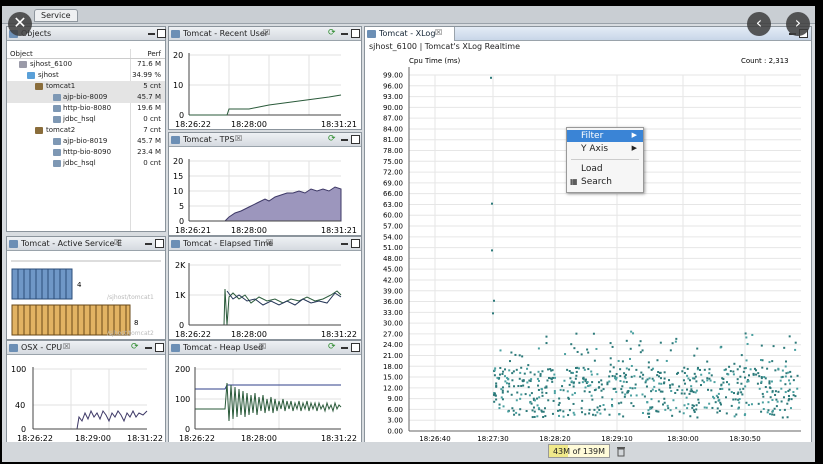 This screenshot has width=823, height=464. Describe the element at coordinates (605, 169) in the screenshot. I see `menu-item-load: Load` at that location.